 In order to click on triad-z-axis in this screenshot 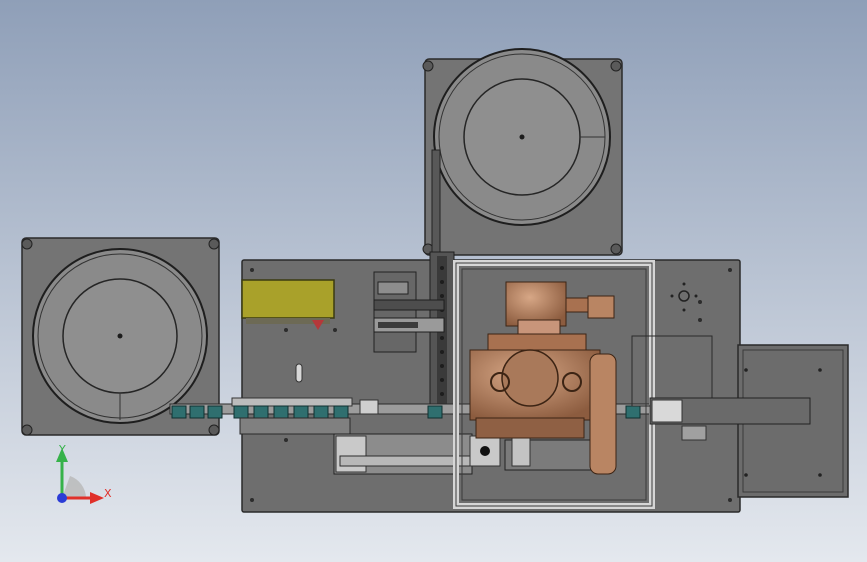, I will do `click(62, 498)`.